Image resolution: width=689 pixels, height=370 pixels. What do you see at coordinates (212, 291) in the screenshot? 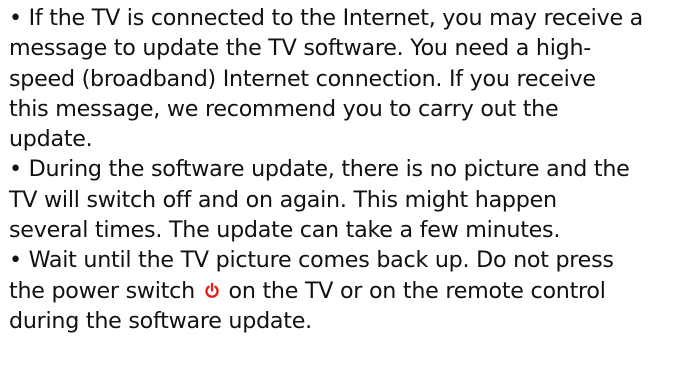
I see `power-icon` at bounding box center [212, 291].